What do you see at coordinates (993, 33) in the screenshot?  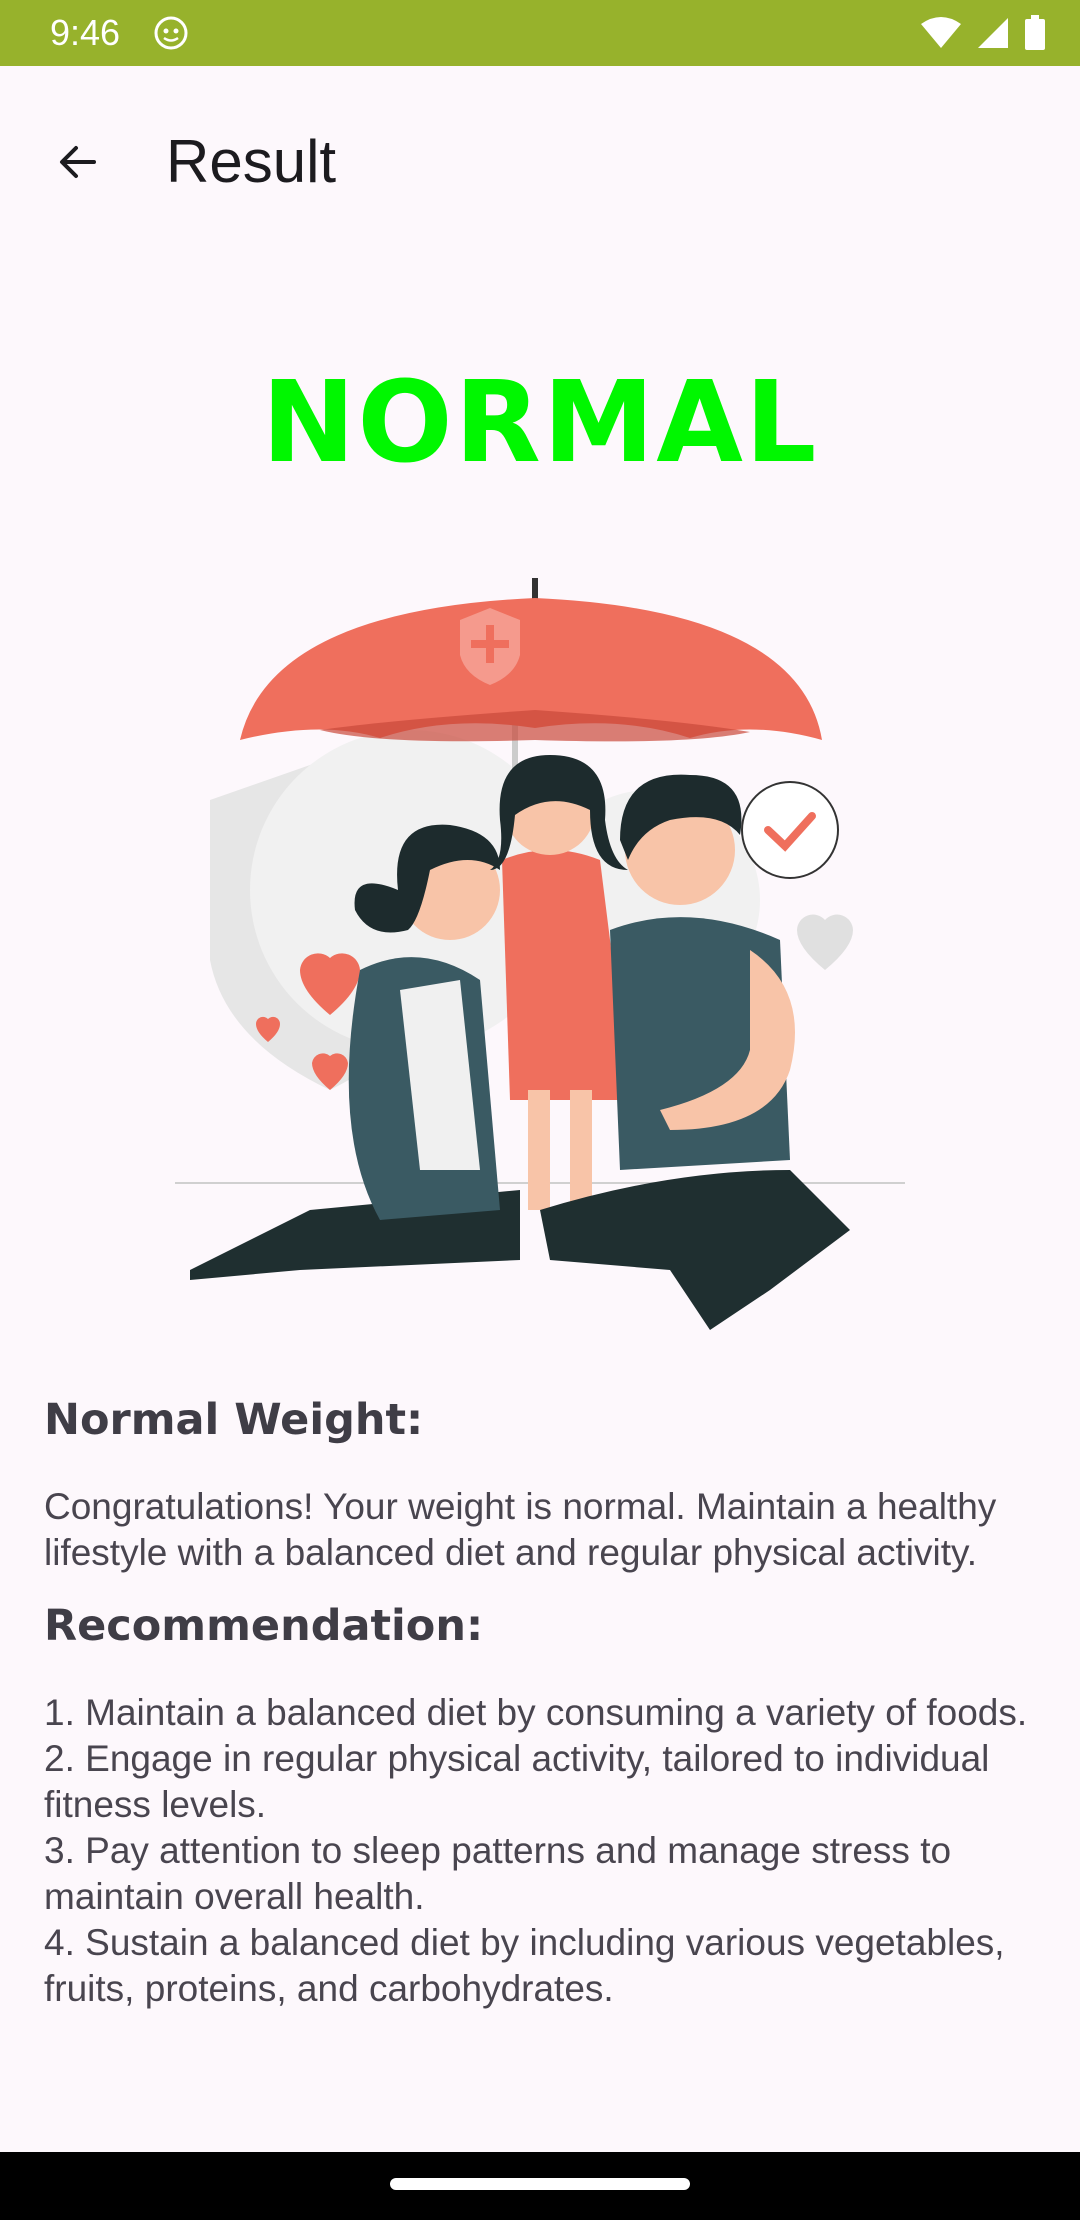 I see `cellular-signal-icon` at bounding box center [993, 33].